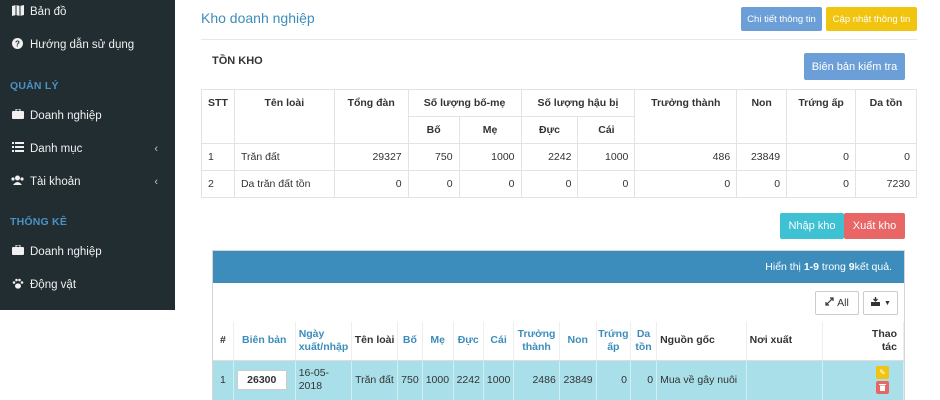 The image size is (940, 400). I want to click on update-info-button: Cập nhật thông tin, so click(871, 19).